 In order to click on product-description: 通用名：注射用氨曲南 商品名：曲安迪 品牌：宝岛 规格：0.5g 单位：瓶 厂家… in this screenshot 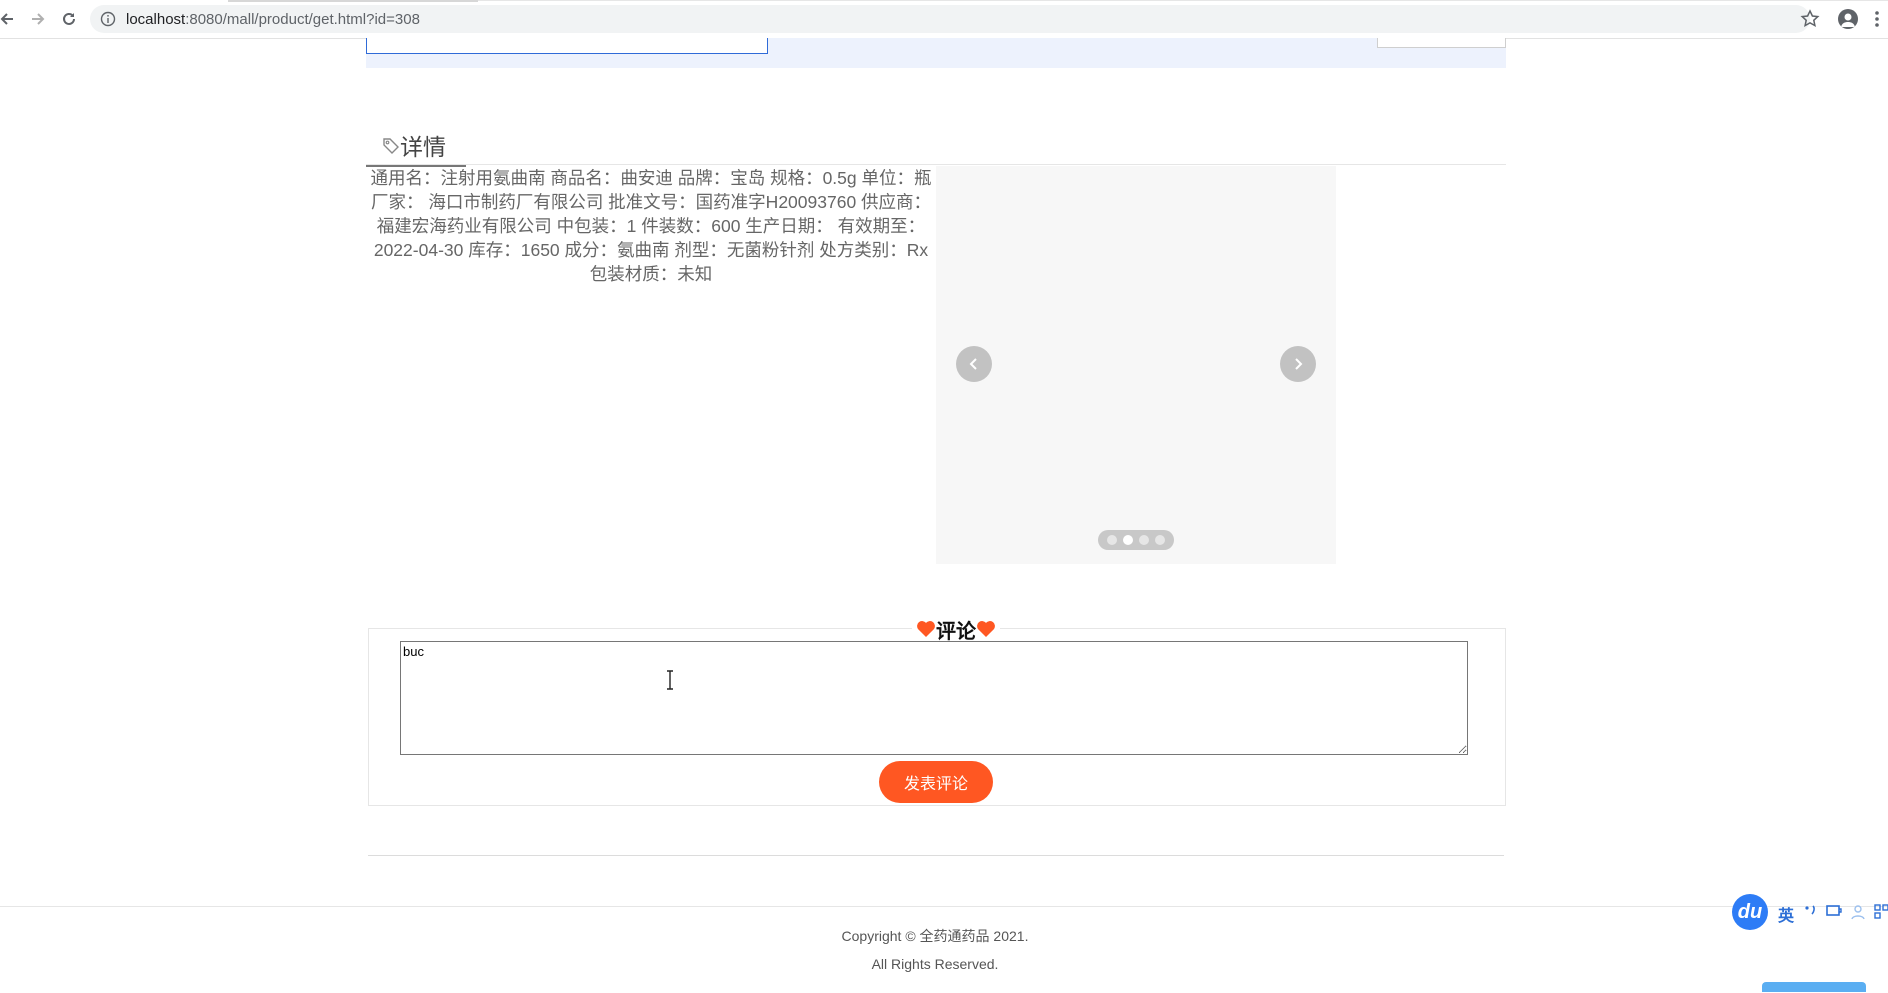, I will do `click(651, 226)`.